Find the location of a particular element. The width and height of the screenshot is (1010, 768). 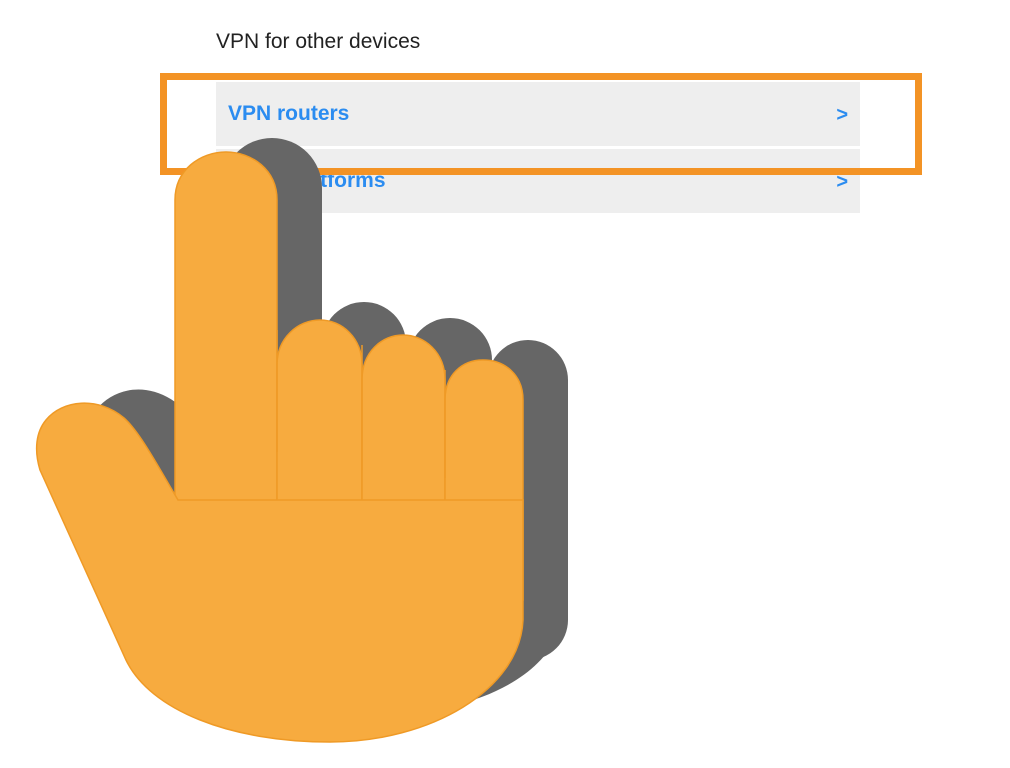

section-heading: VPN for other devices is located at coordinates (318, 41).